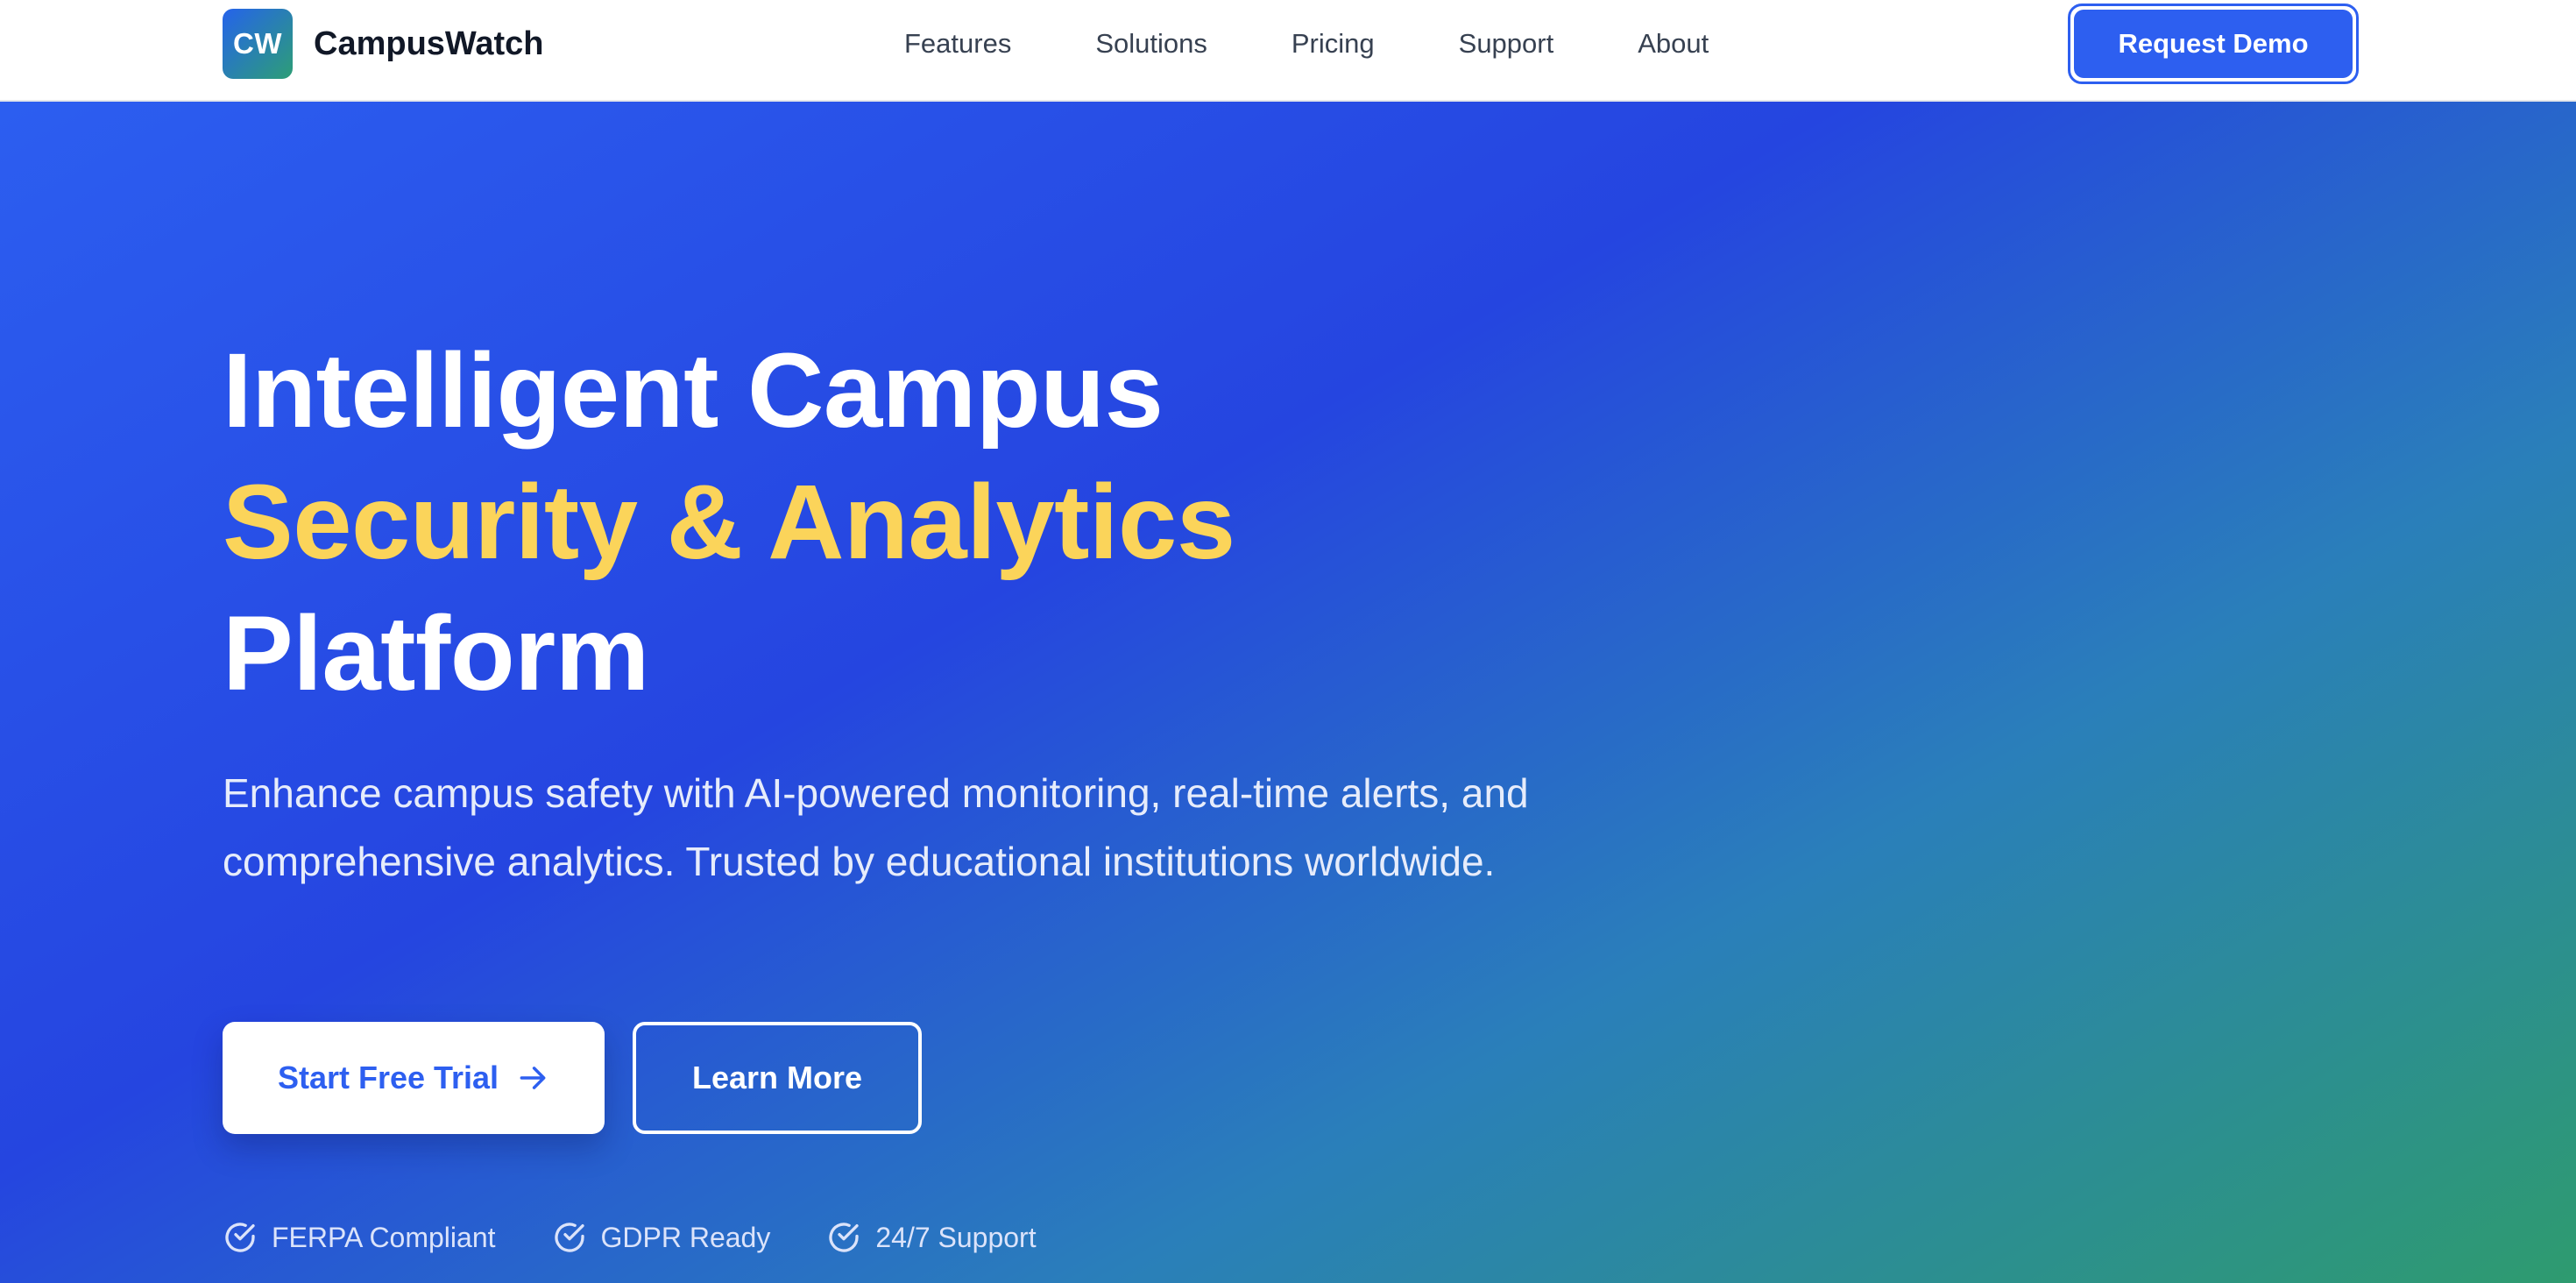  I want to click on nav-item-features: Features, so click(957, 44).